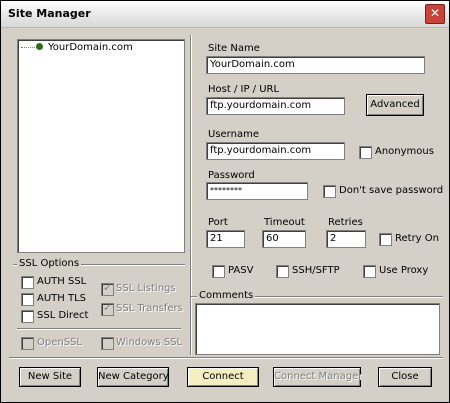 The height and width of the screenshot is (403, 450). I want to click on site-node-icon, so click(39, 46).